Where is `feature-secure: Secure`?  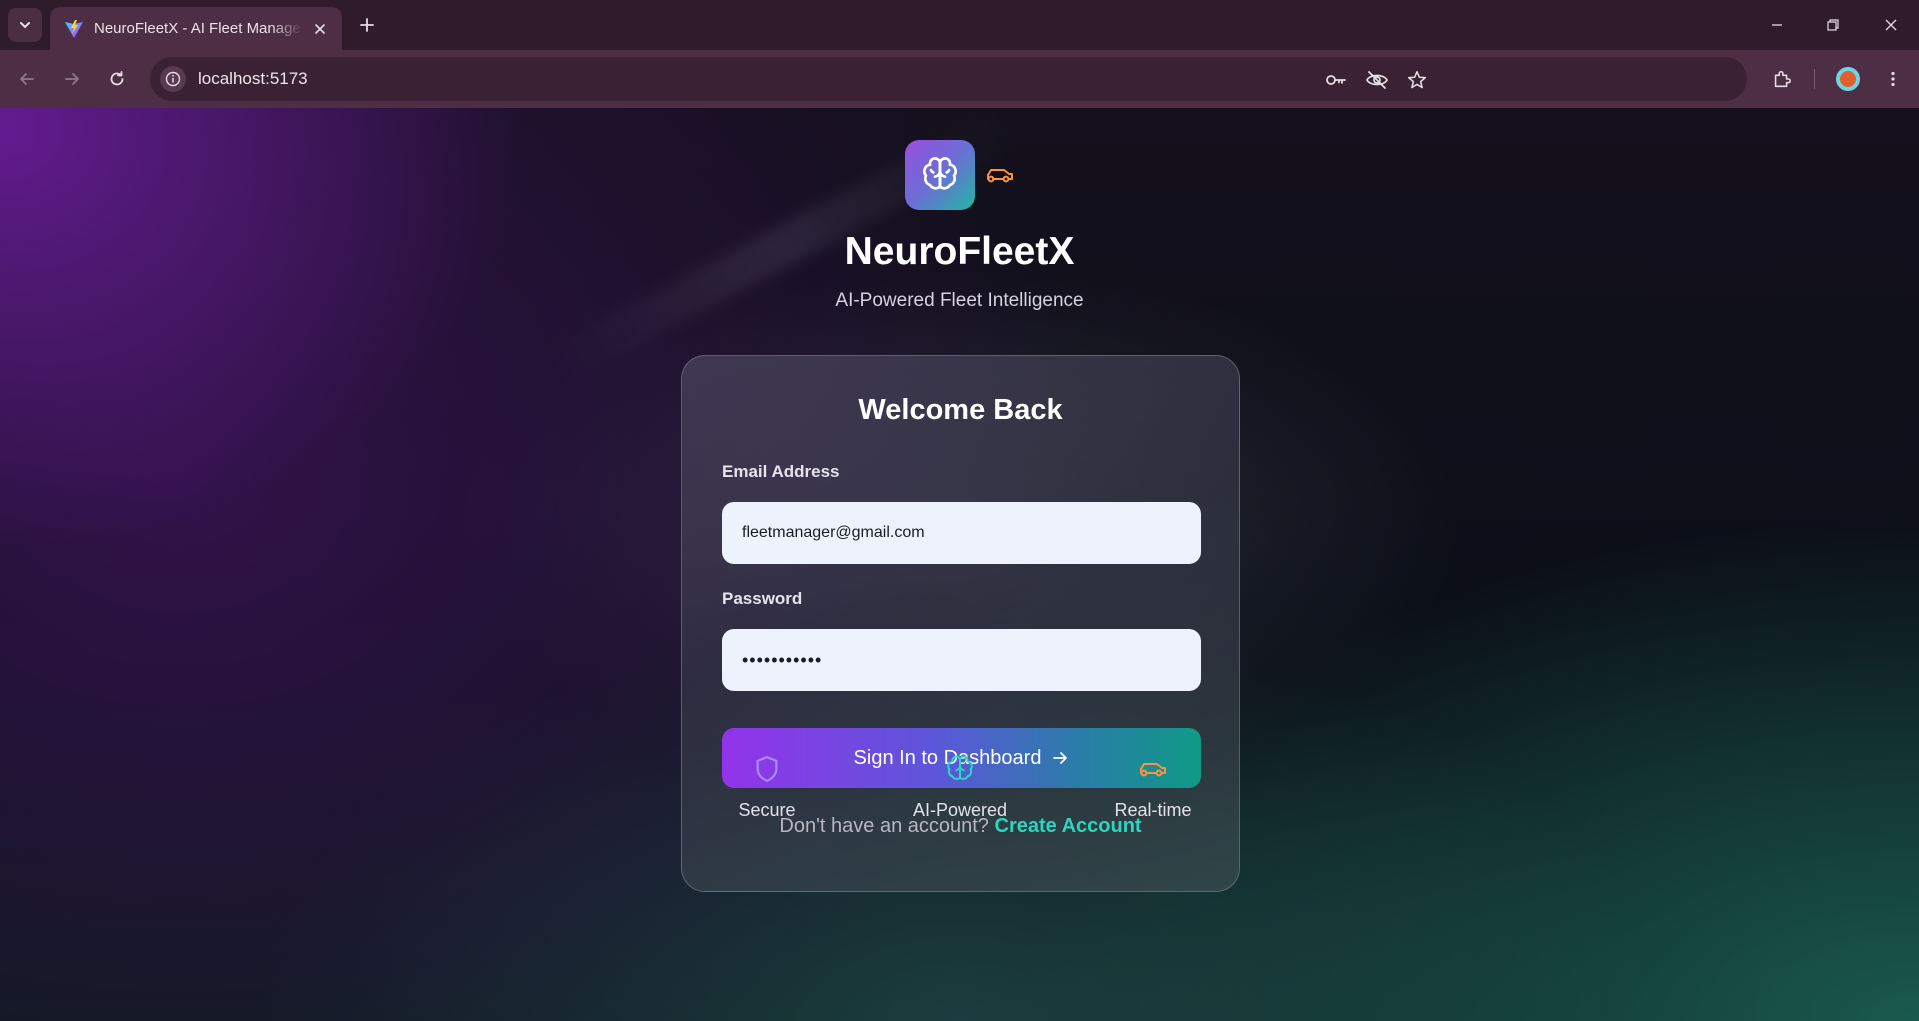 feature-secure: Secure is located at coordinates (767, 787).